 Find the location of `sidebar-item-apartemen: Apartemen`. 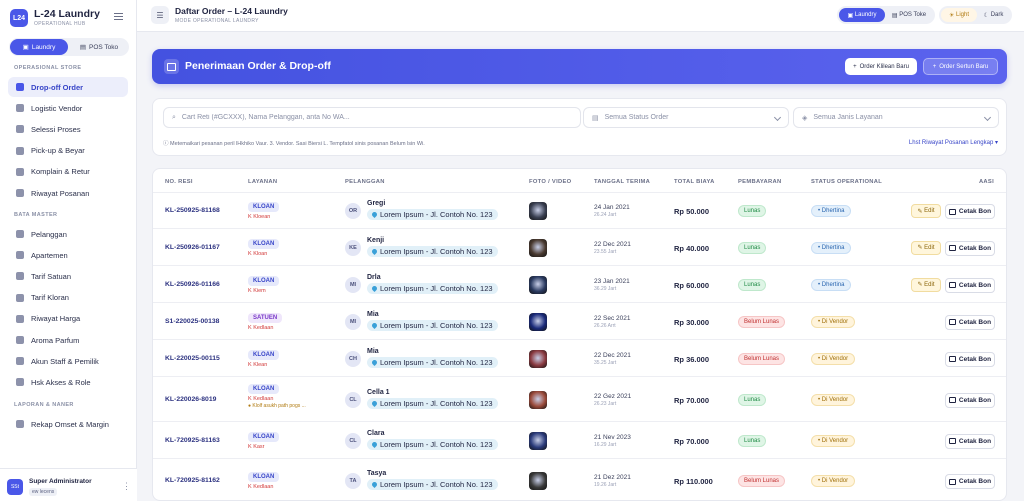

sidebar-item-apartemen: Apartemen is located at coordinates (68, 255).